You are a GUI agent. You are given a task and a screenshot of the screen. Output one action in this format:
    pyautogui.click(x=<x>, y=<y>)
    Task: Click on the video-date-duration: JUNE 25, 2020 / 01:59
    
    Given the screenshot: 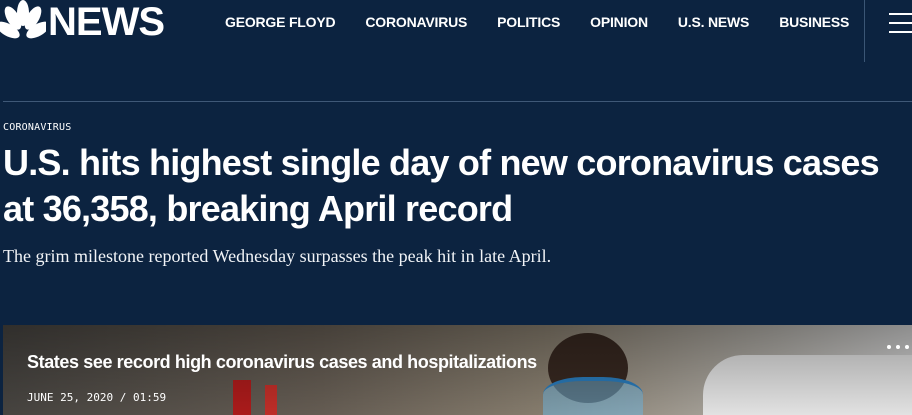 What is the action you would take?
    pyautogui.click(x=97, y=397)
    